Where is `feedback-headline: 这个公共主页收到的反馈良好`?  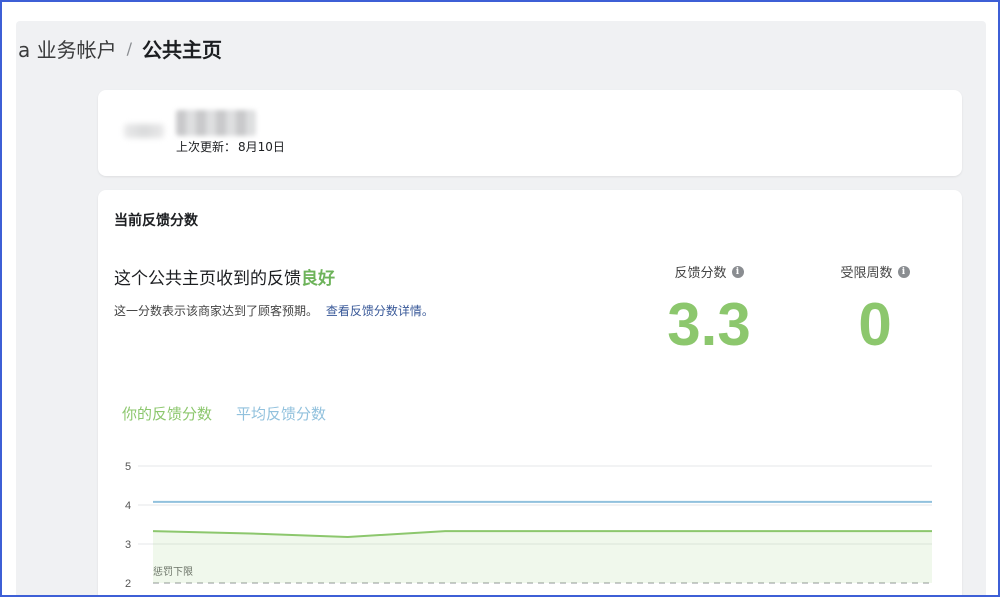
feedback-headline: 这个公共主页收到的反馈良好 is located at coordinates (224, 276).